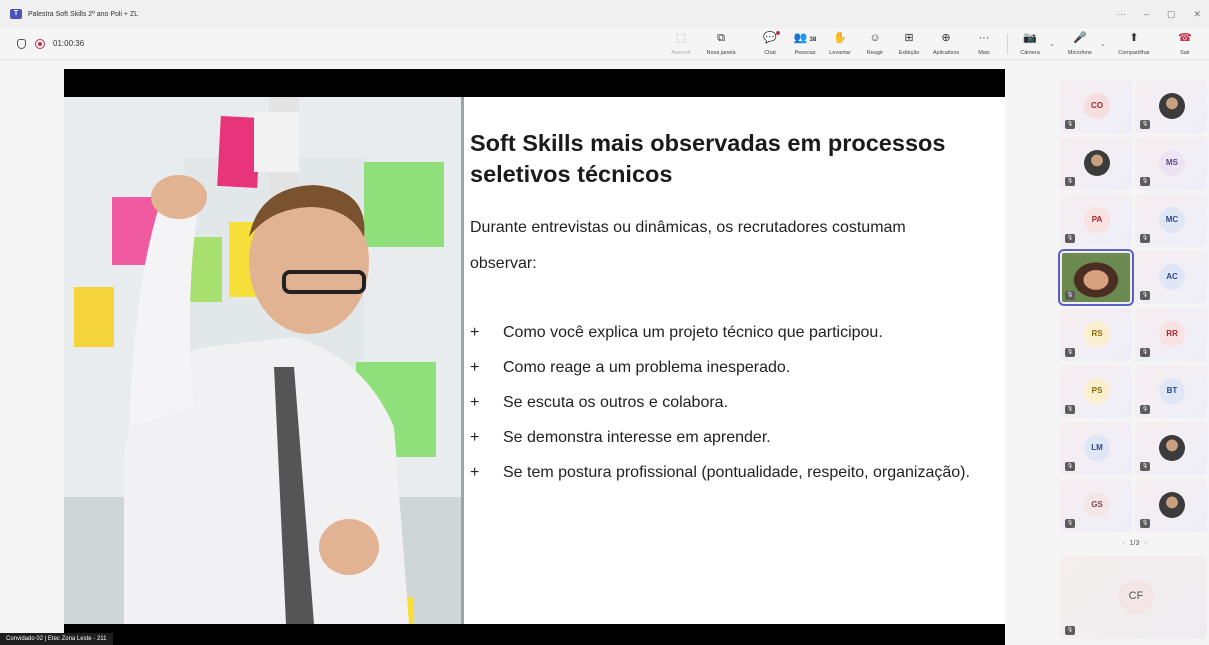 This screenshot has width=1209, height=645. Describe the element at coordinates (1134, 543) in the screenshot. I see `pager-label: 1/3` at that location.